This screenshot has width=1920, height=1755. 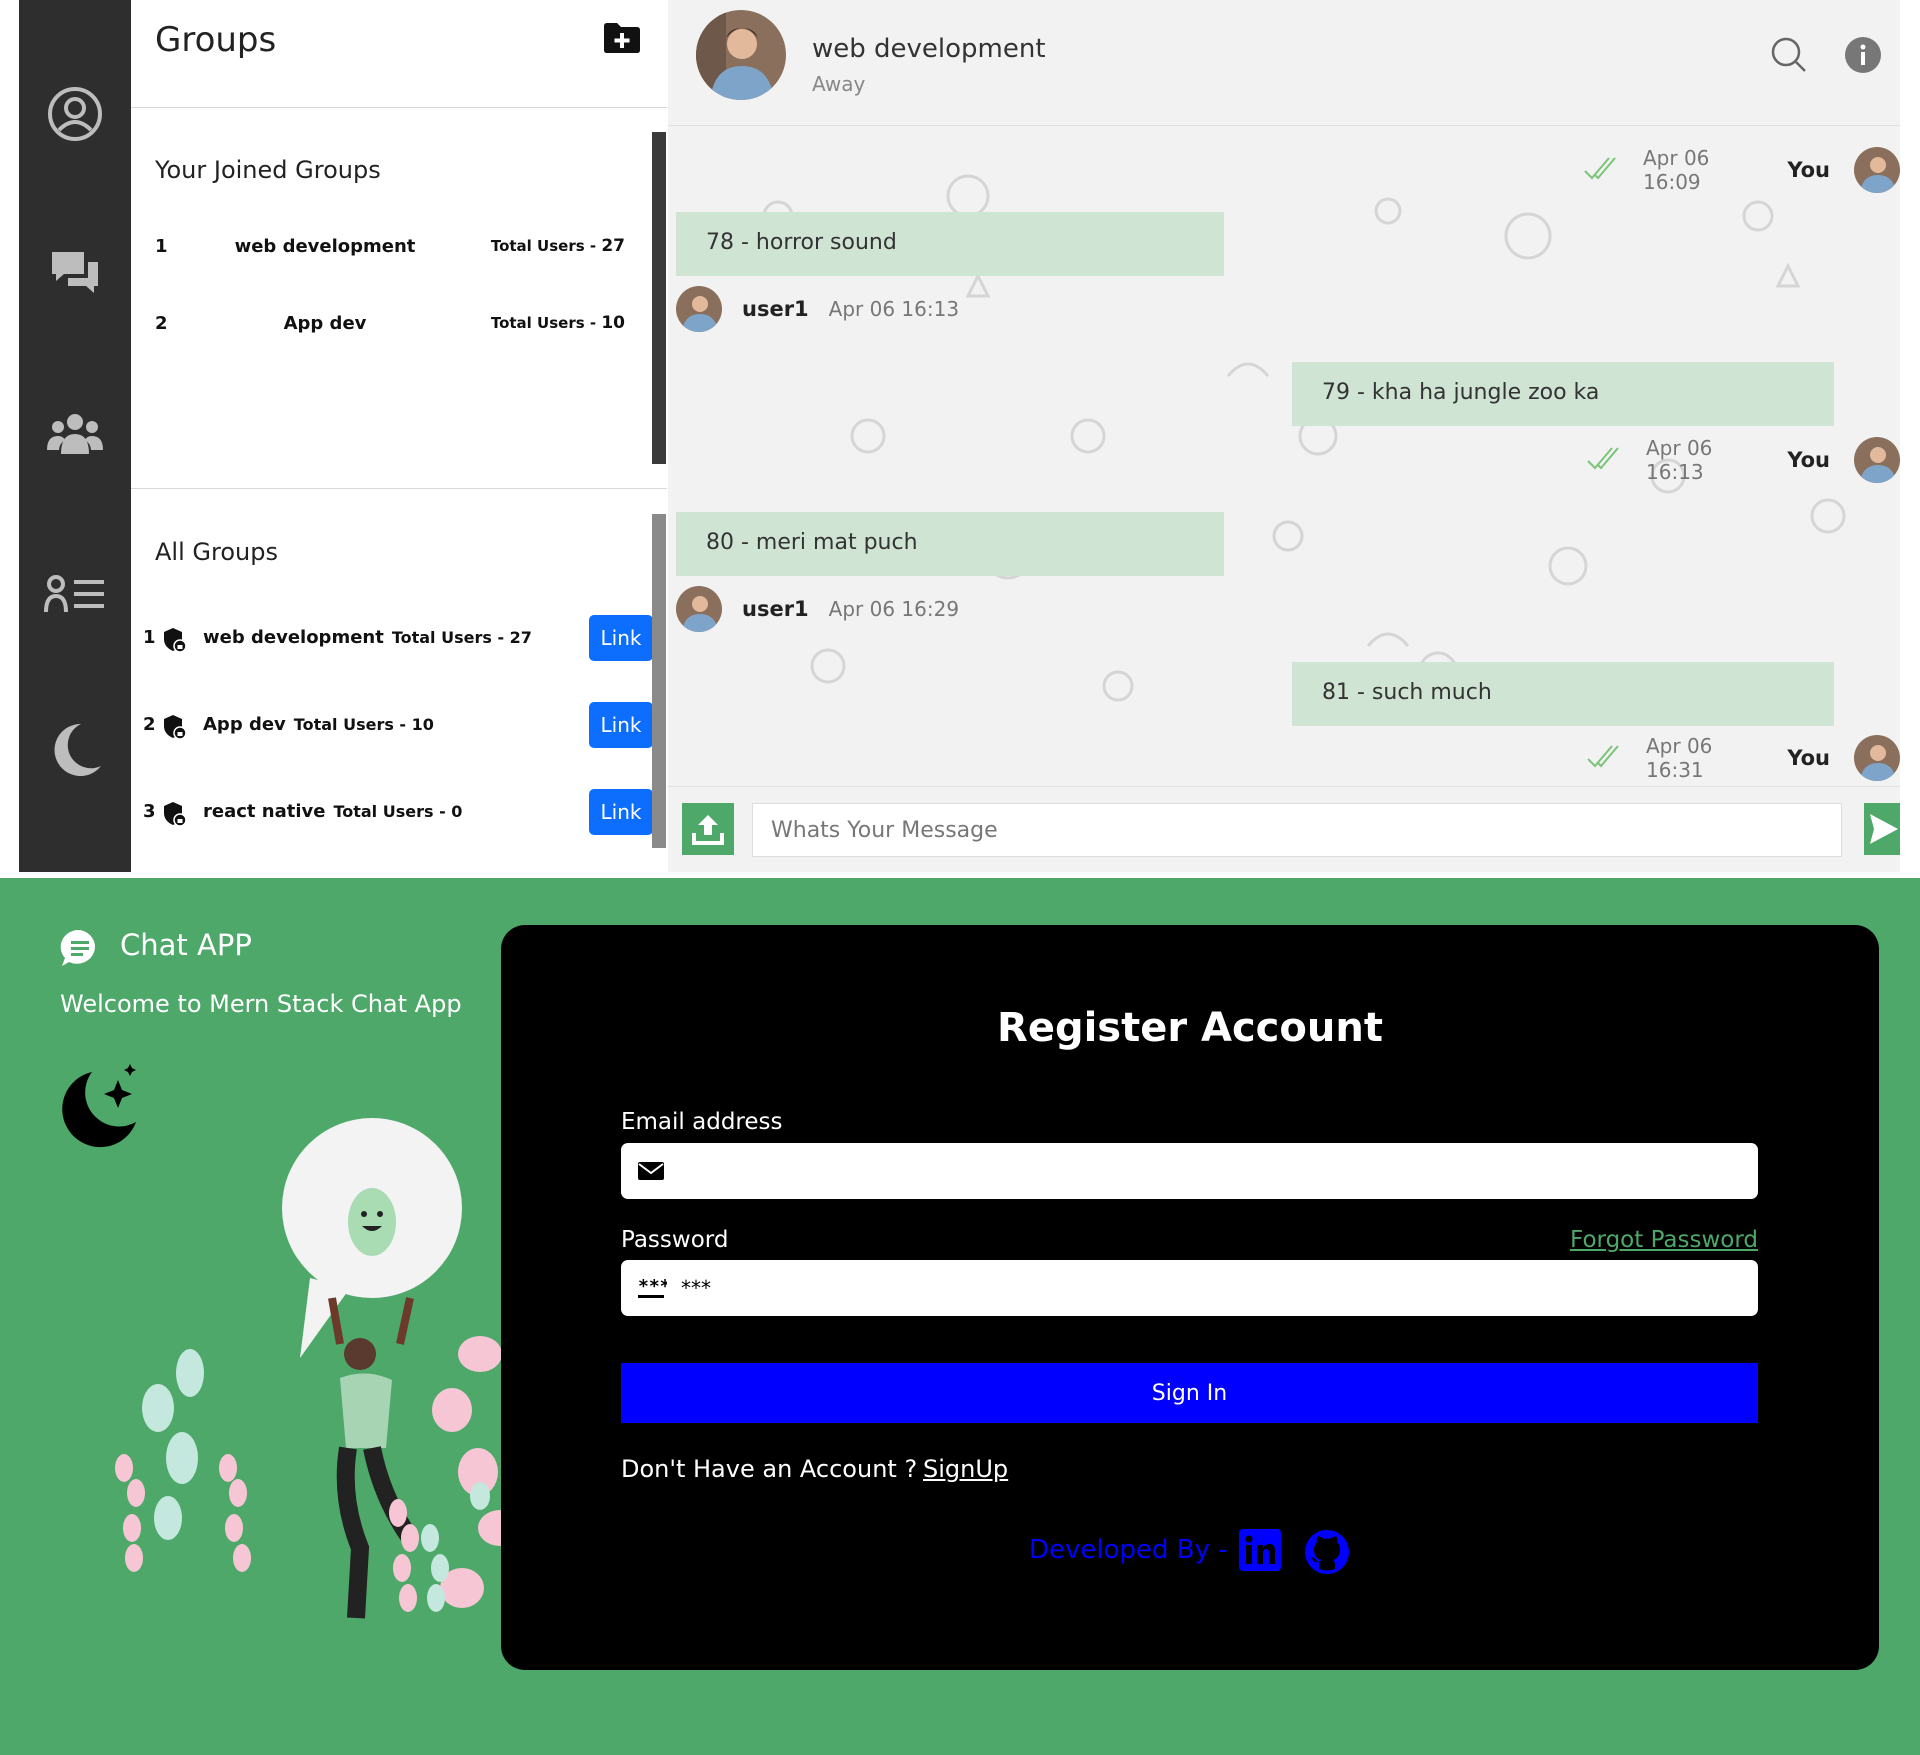 I want to click on welcome-text: Welcome to Mern Stack Chat App, so click(x=261, y=1004).